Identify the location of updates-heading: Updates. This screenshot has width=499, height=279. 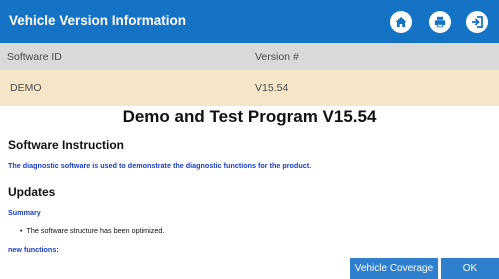
(32, 192).